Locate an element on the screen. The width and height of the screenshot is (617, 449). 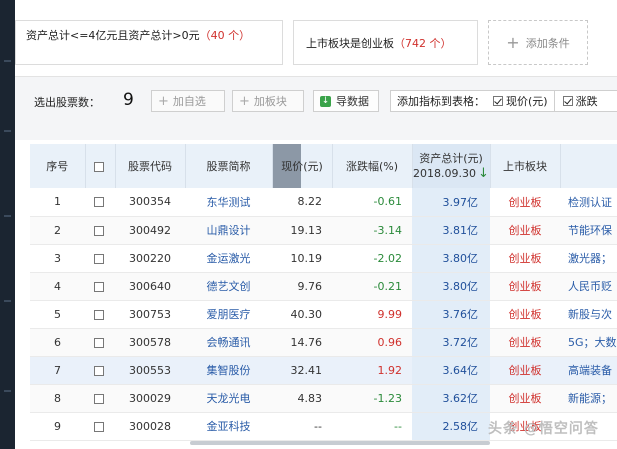
cell-desc: 节能环保 is located at coordinates (588, 230).